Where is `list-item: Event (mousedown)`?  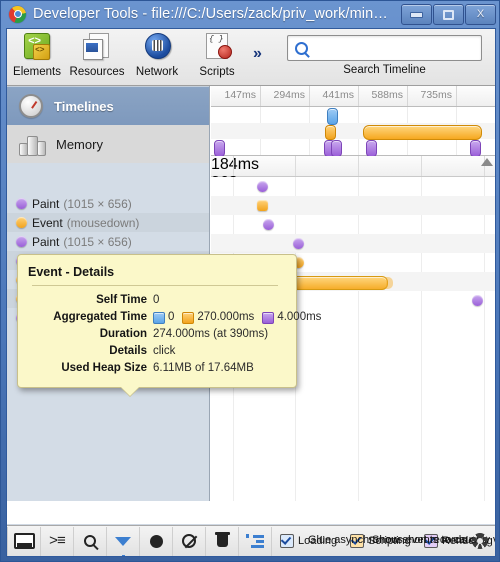
list-item: Event (mousedown) is located at coordinates (108, 222).